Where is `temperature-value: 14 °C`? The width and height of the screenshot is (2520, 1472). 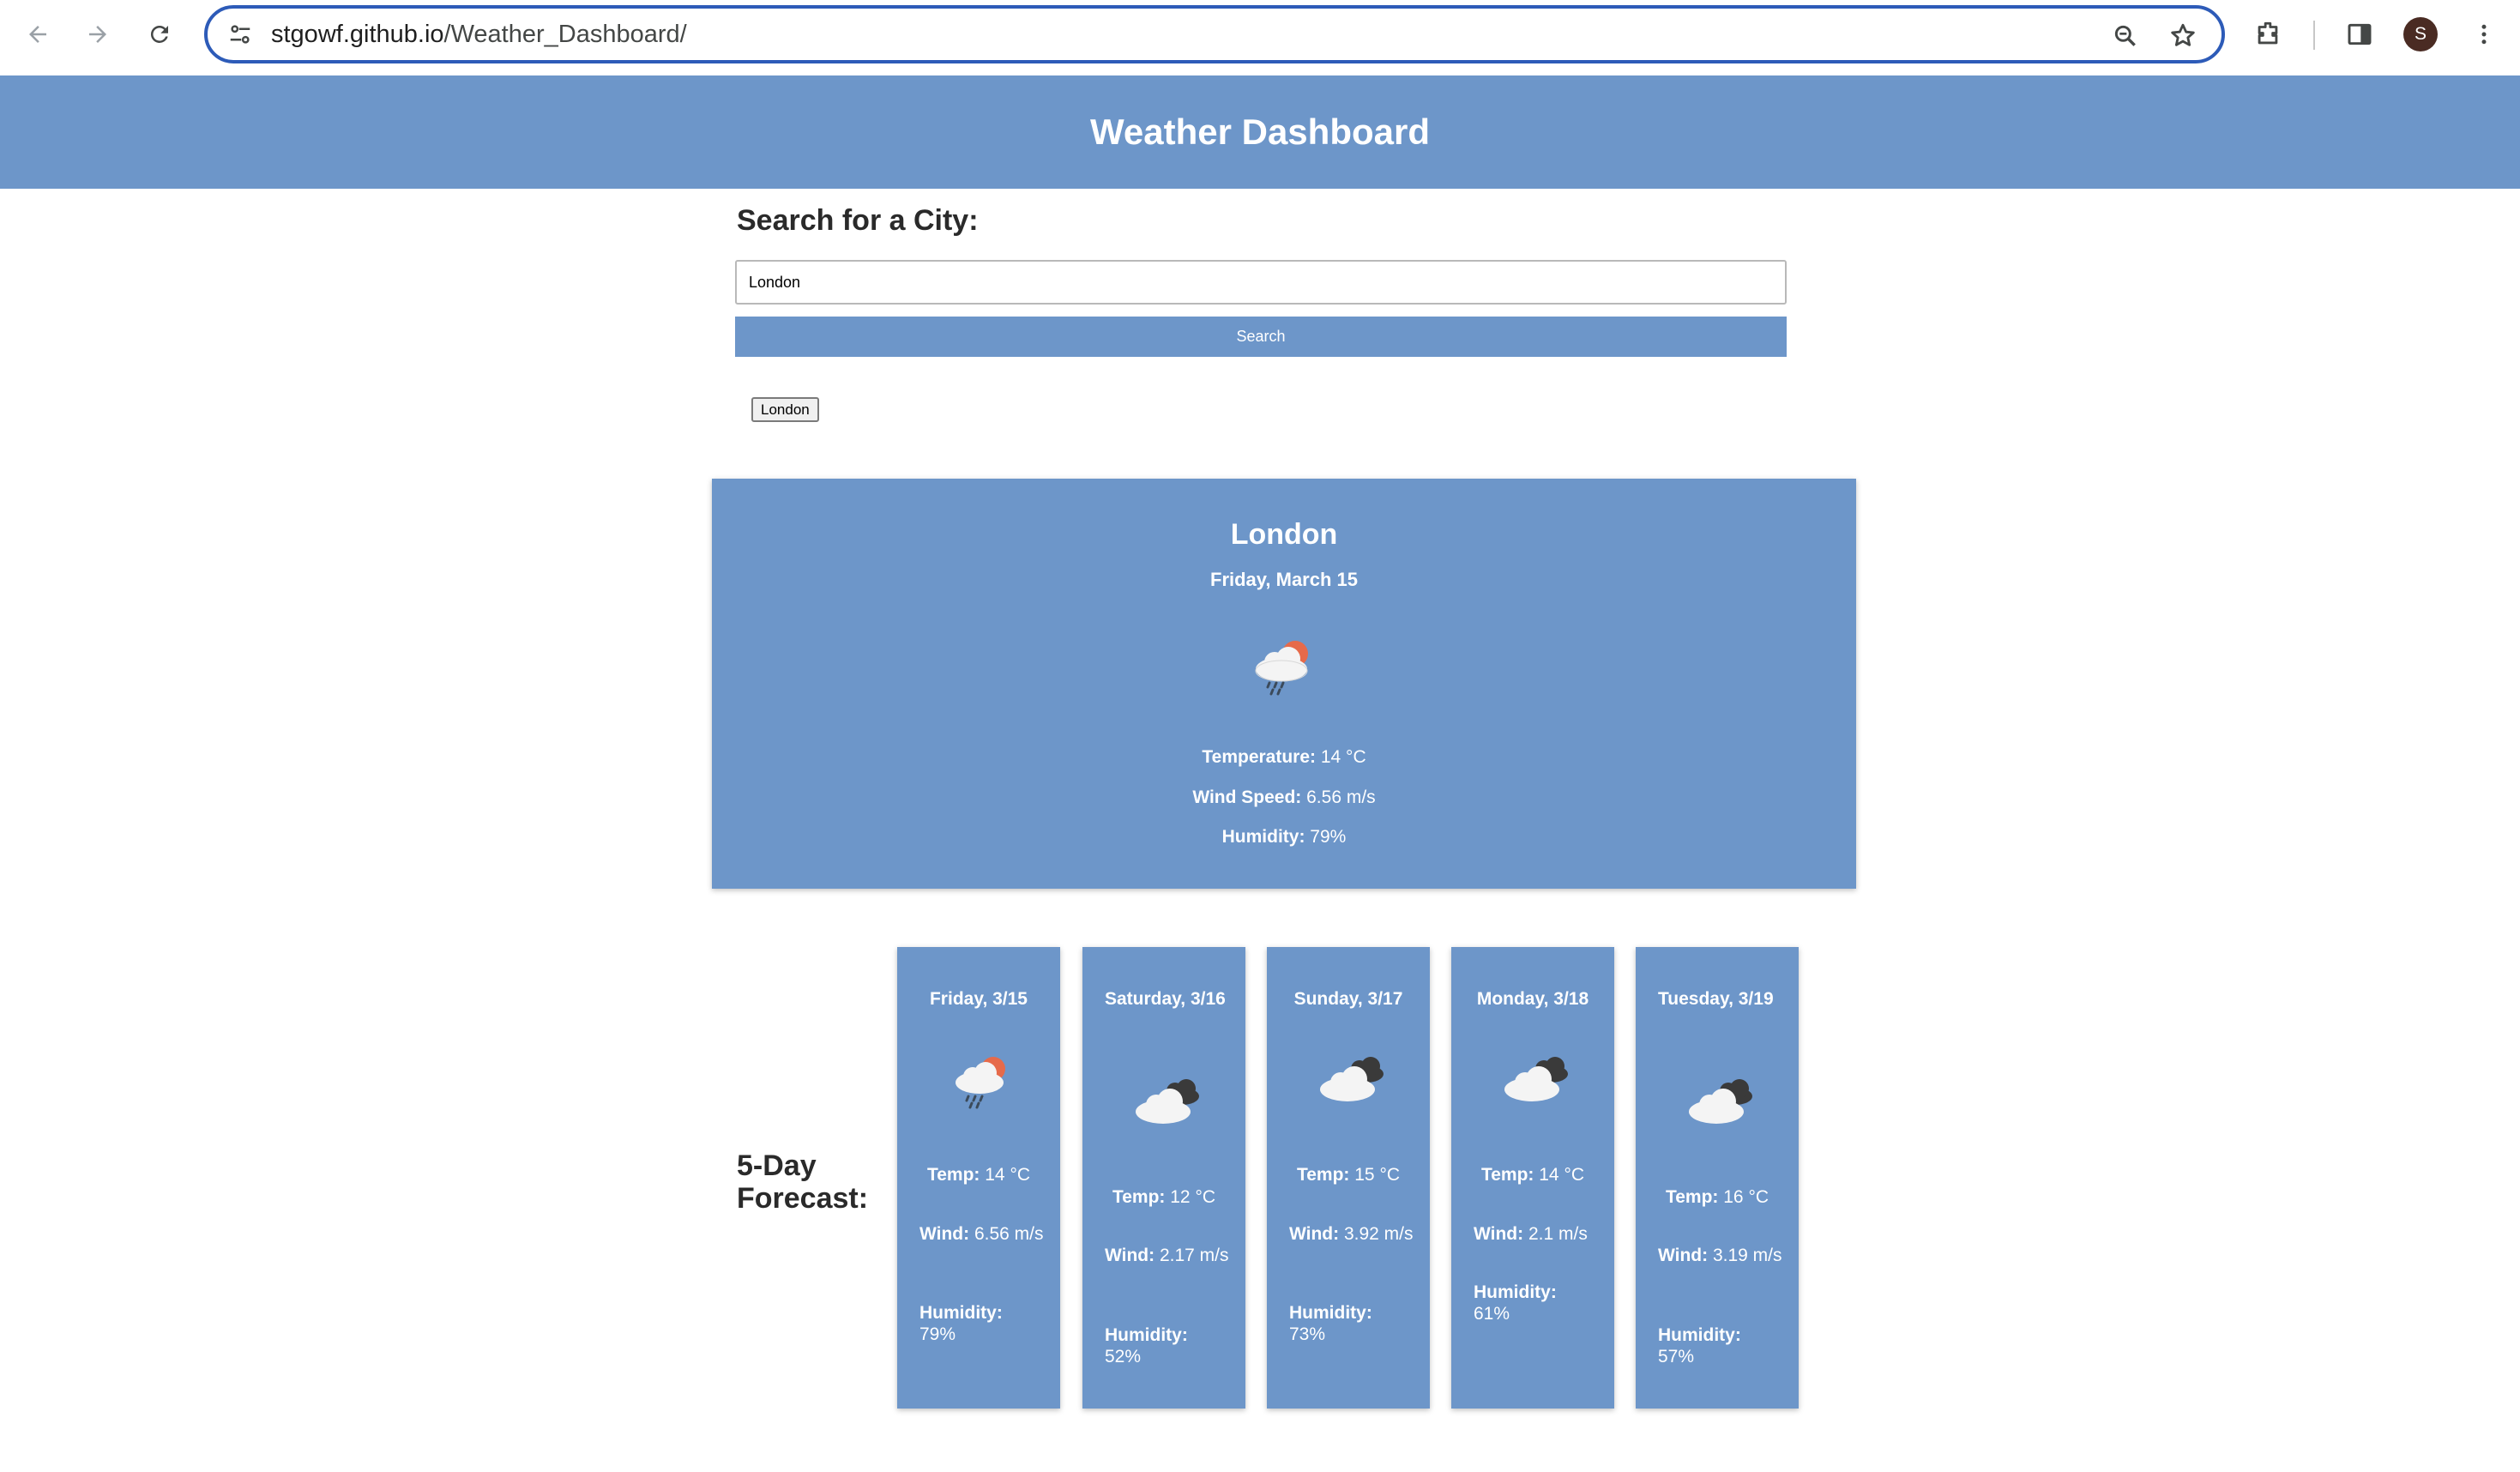 temperature-value: 14 °C is located at coordinates (1341, 757).